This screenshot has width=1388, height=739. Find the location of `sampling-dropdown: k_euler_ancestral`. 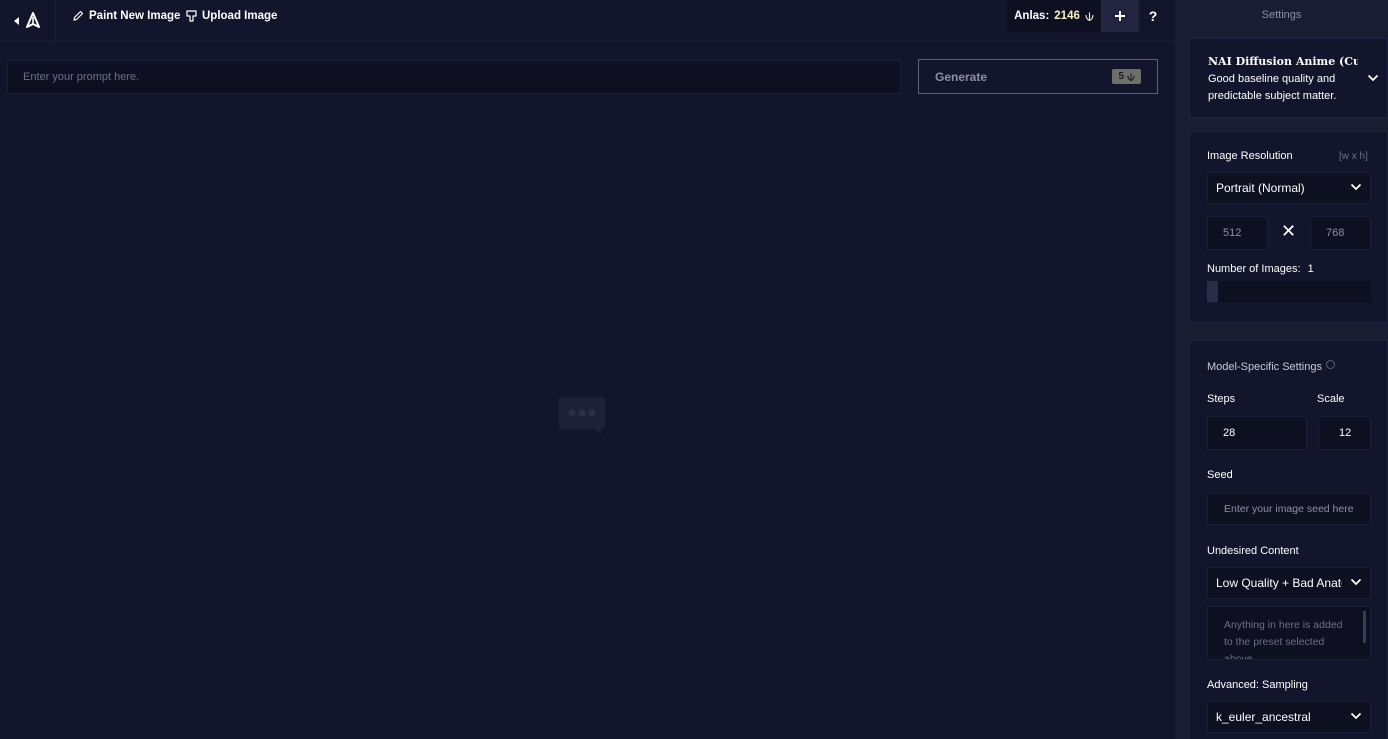

sampling-dropdown: k_euler_ancestral is located at coordinates (1289, 717).